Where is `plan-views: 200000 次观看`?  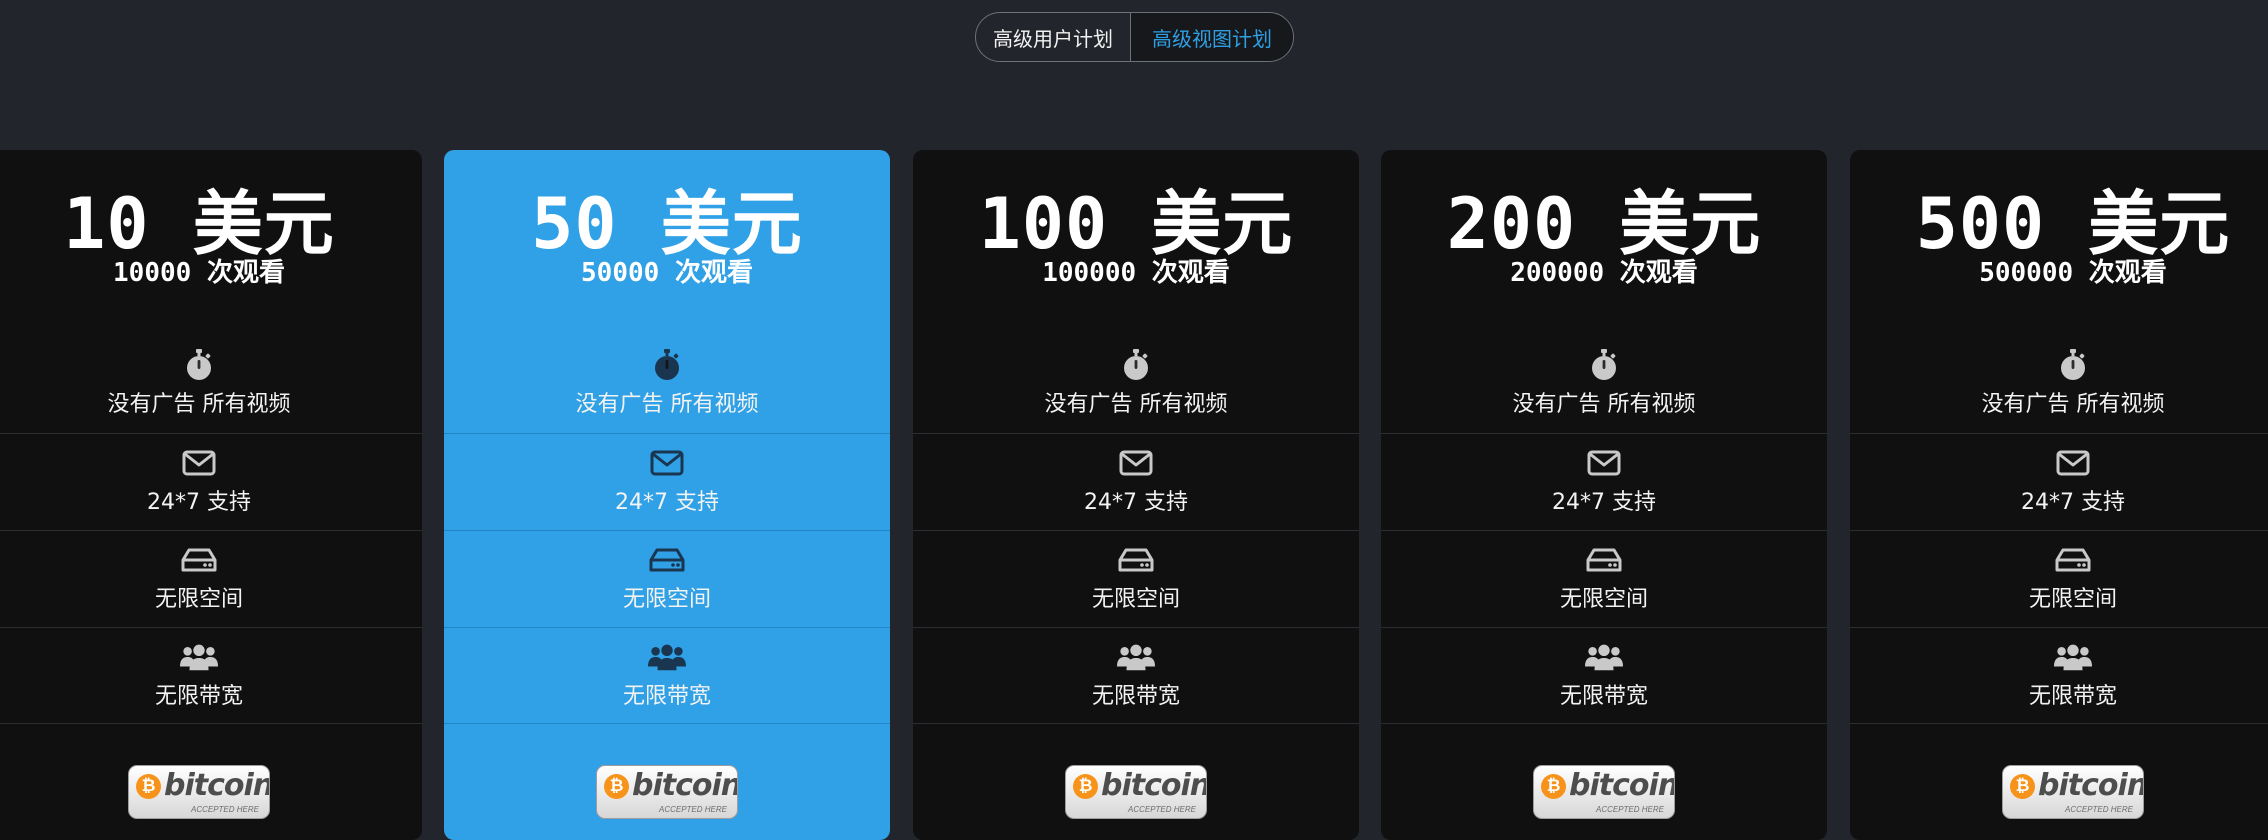 plan-views: 200000 次观看 is located at coordinates (1604, 273).